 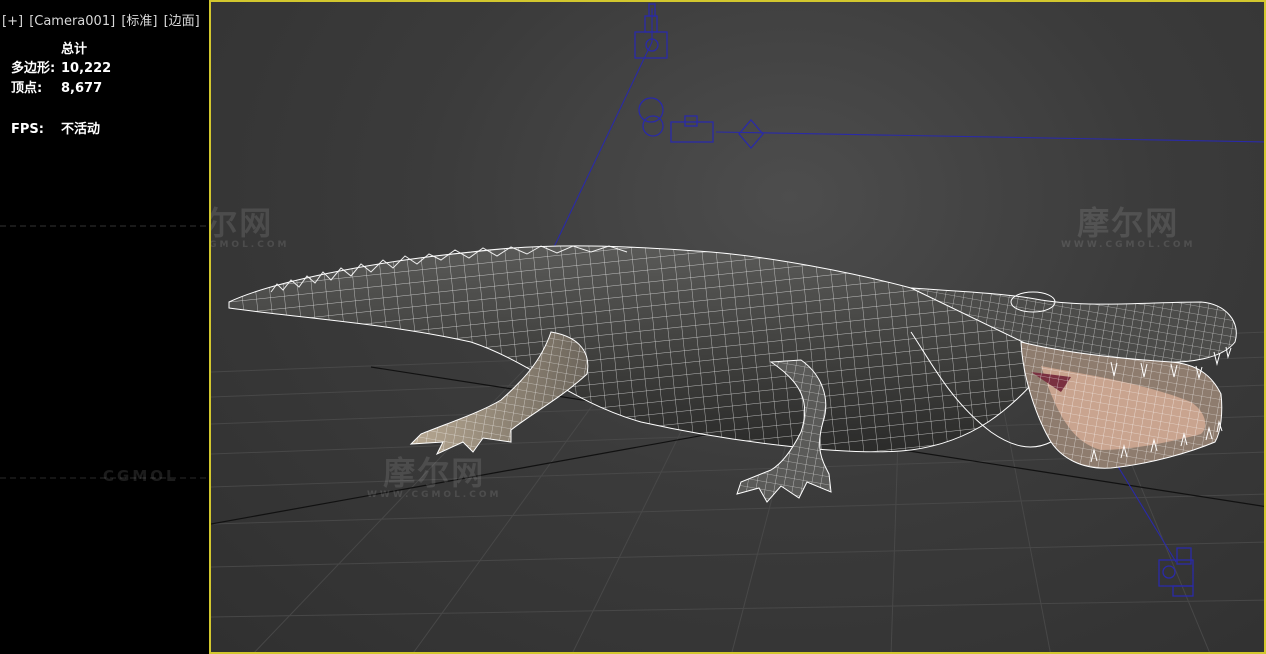 I want to click on left-grid-lines, so click(x=104, y=352).